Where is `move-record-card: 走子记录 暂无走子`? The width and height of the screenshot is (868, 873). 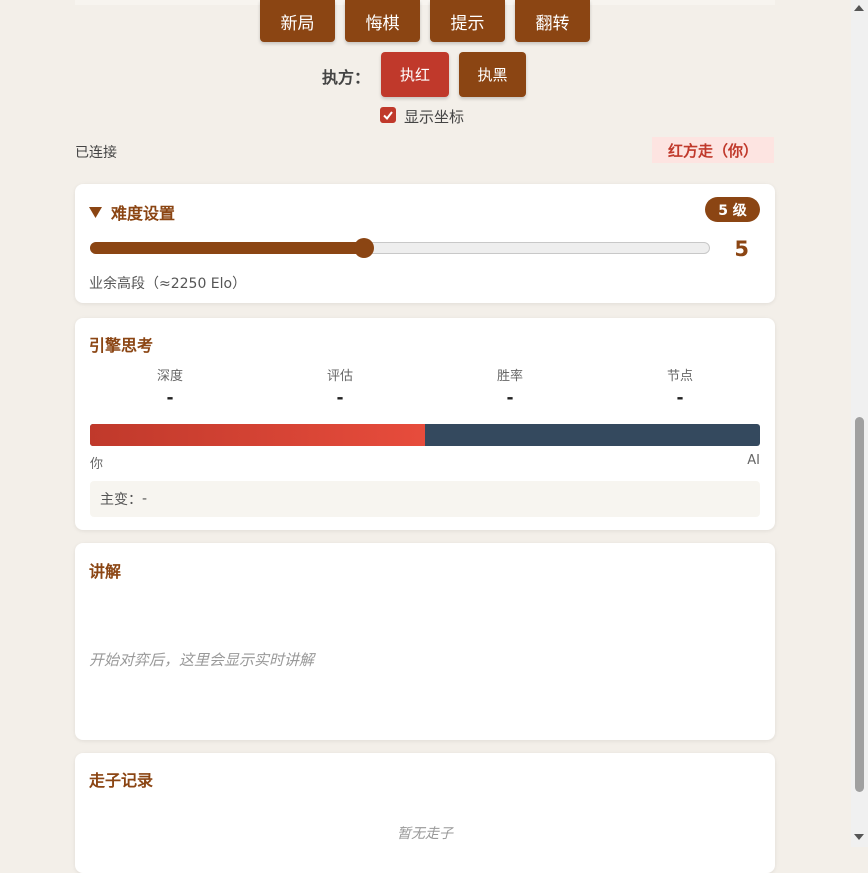 move-record-card: 走子记录 暂无走子 is located at coordinates (425, 813).